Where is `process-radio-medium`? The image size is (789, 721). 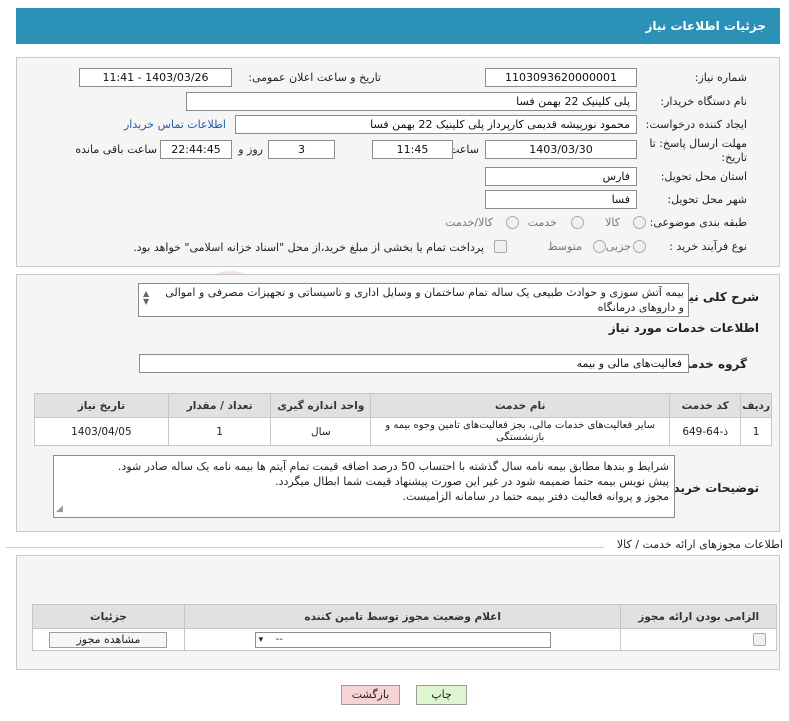 process-radio-medium is located at coordinates (599, 246).